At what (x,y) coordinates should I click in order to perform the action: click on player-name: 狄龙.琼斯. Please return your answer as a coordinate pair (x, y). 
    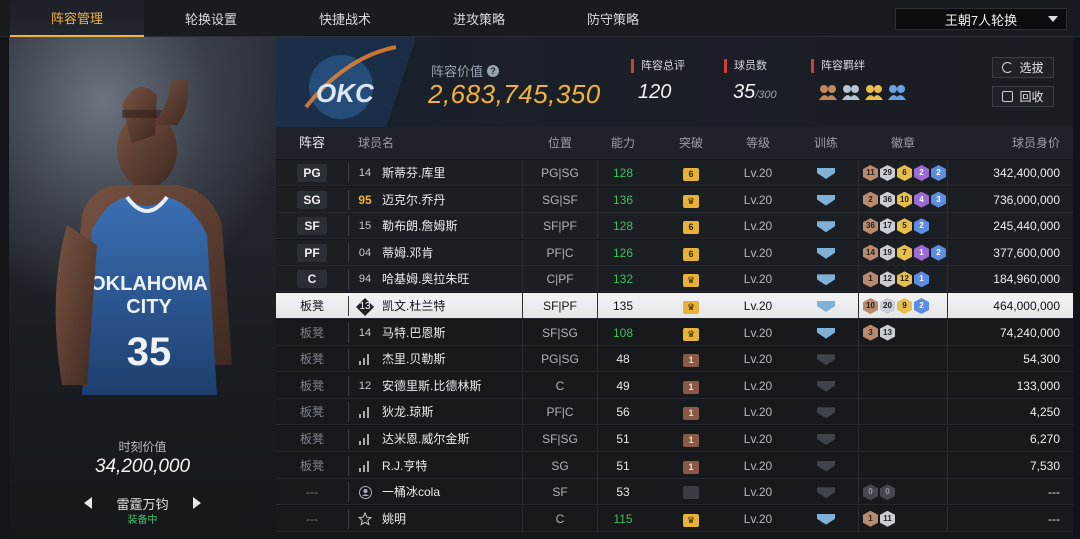
    Looking at the image, I should click on (452, 412).